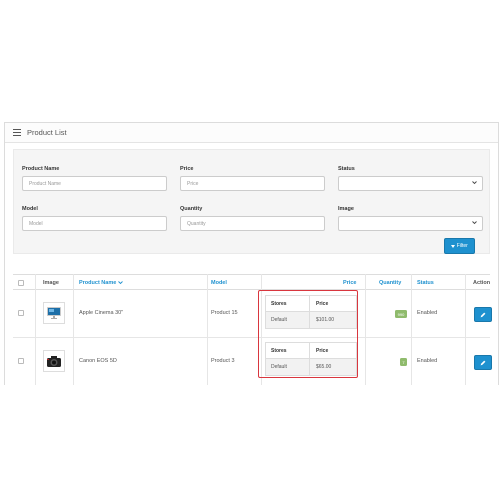  What do you see at coordinates (54, 361) in the screenshot?
I see `camera-icon` at bounding box center [54, 361].